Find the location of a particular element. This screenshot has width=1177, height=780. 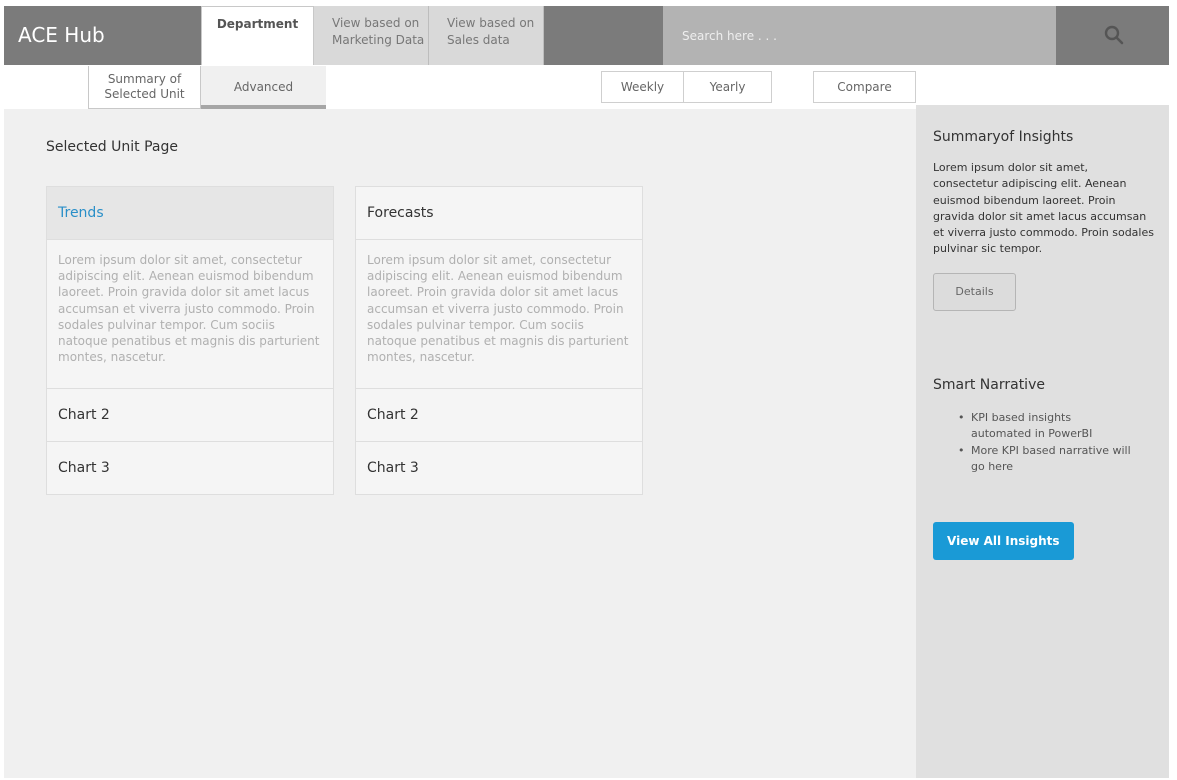

trends-chart-2: Chart 2 is located at coordinates (190, 415).